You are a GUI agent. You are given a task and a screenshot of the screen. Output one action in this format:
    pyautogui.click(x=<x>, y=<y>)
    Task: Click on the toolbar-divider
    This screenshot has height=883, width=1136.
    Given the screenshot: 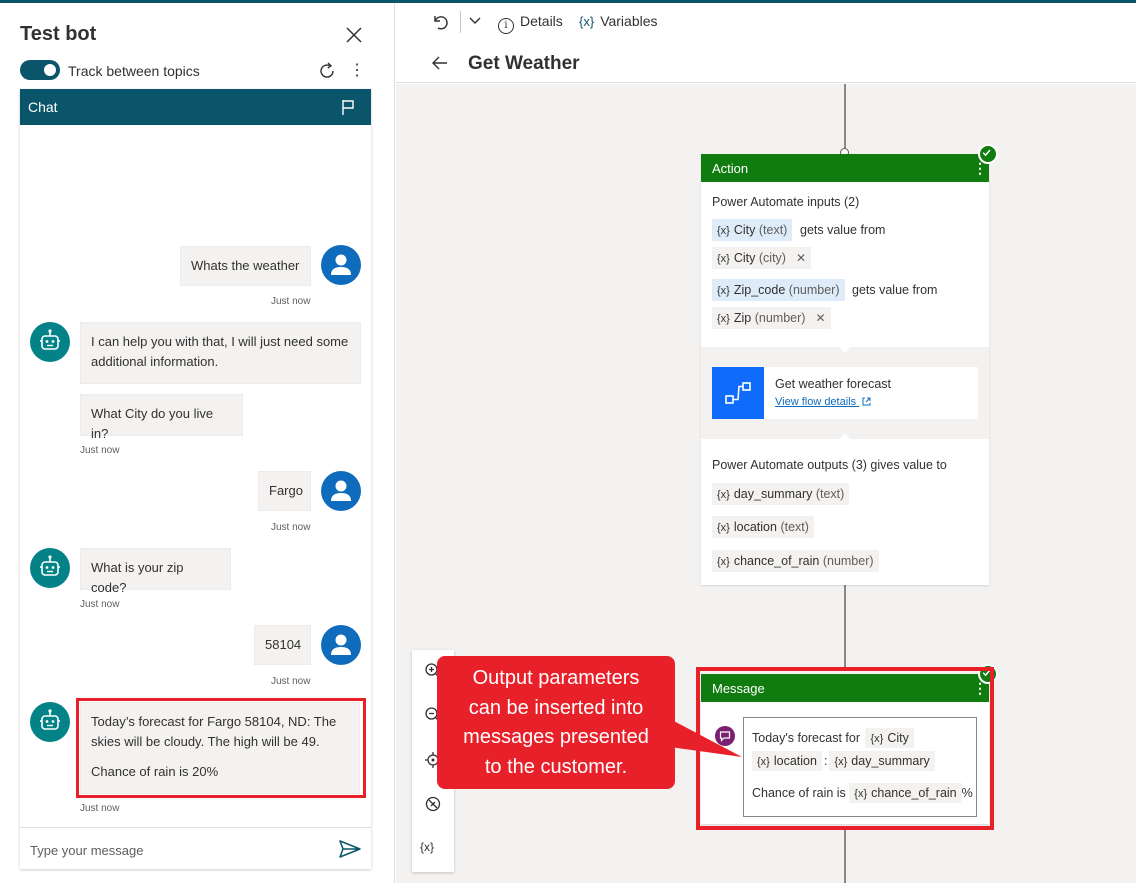 What is the action you would take?
    pyautogui.click(x=460, y=22)
    